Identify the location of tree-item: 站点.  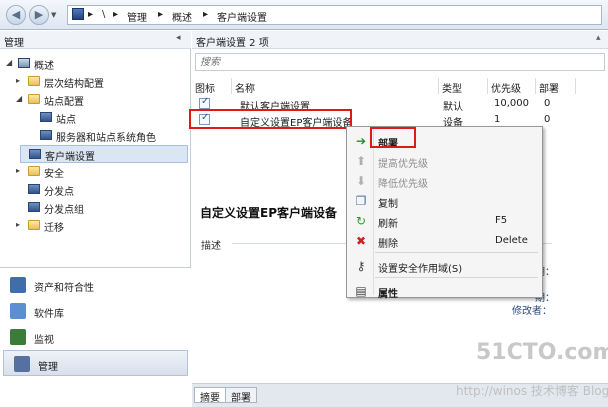
(95, 118).